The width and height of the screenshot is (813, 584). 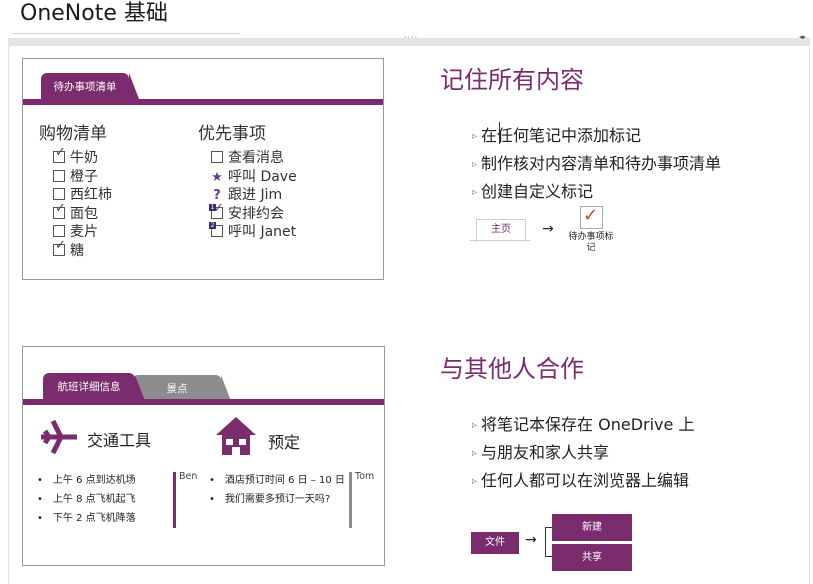 What do you see at coordinates (174, 500) in the screenshot?
I see `ben-author-bar` at bounding box center [174, 500].